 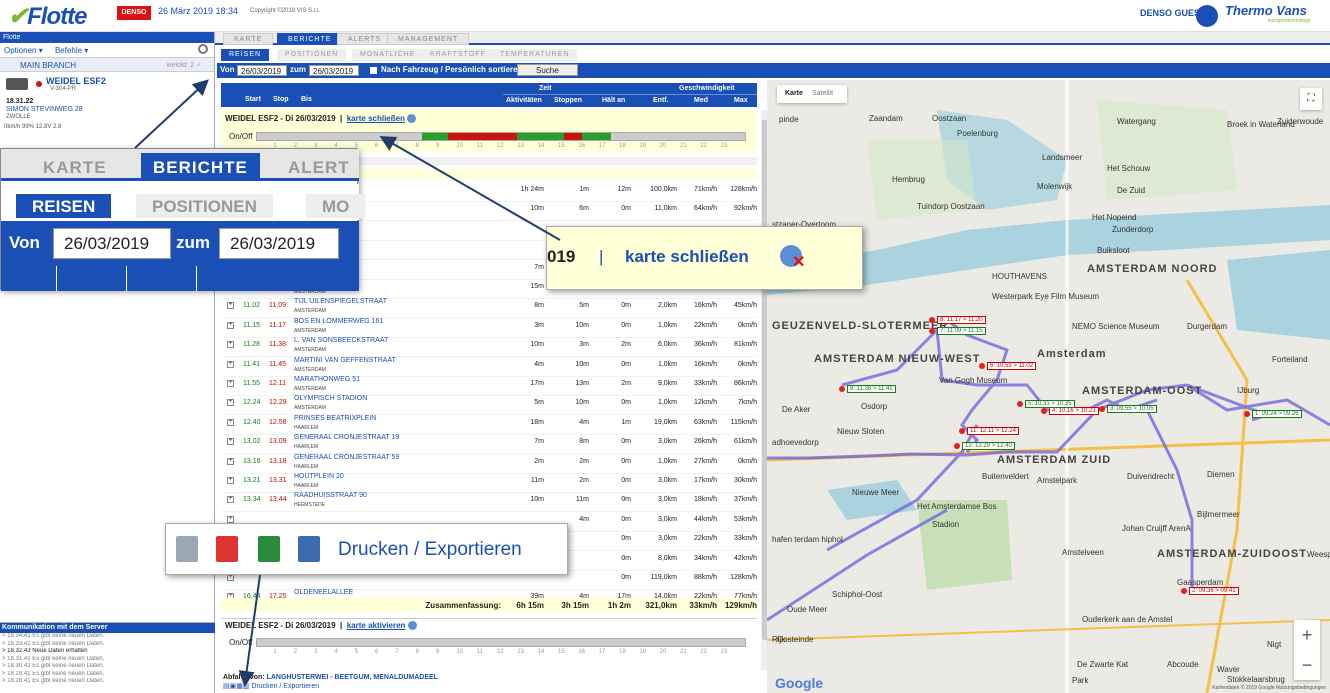 I want to click on row-address: GENERAAL CRONJESTRAAT 59, so click(x=346, y=457).